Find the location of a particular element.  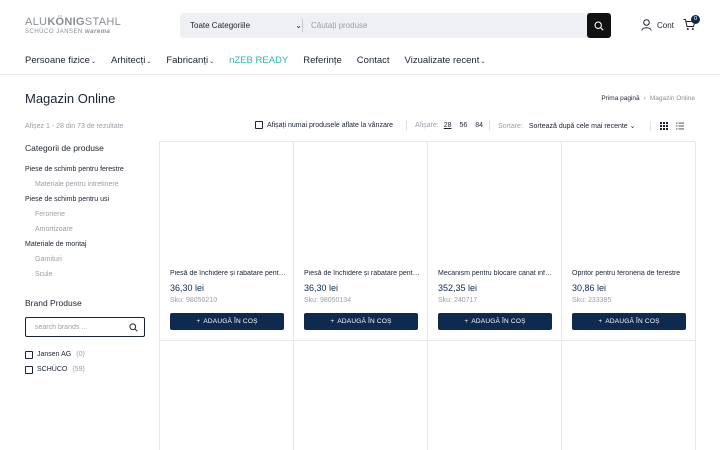

nav-persoane-fizice: Persoane fizice⌄ is located at coordinates (60, 60).